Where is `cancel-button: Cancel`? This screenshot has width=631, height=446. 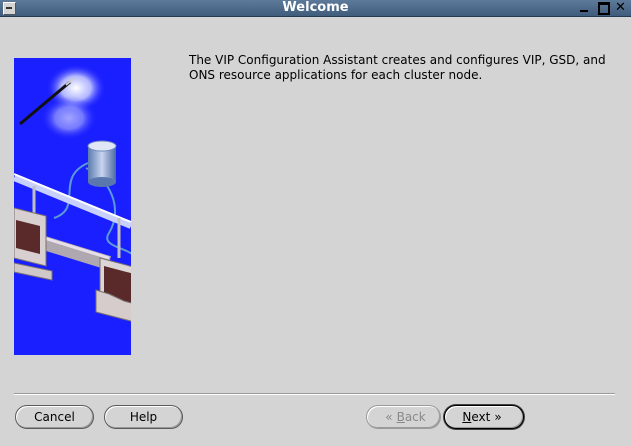 cancel-button: Cancel is located at coordinates (54, 417).